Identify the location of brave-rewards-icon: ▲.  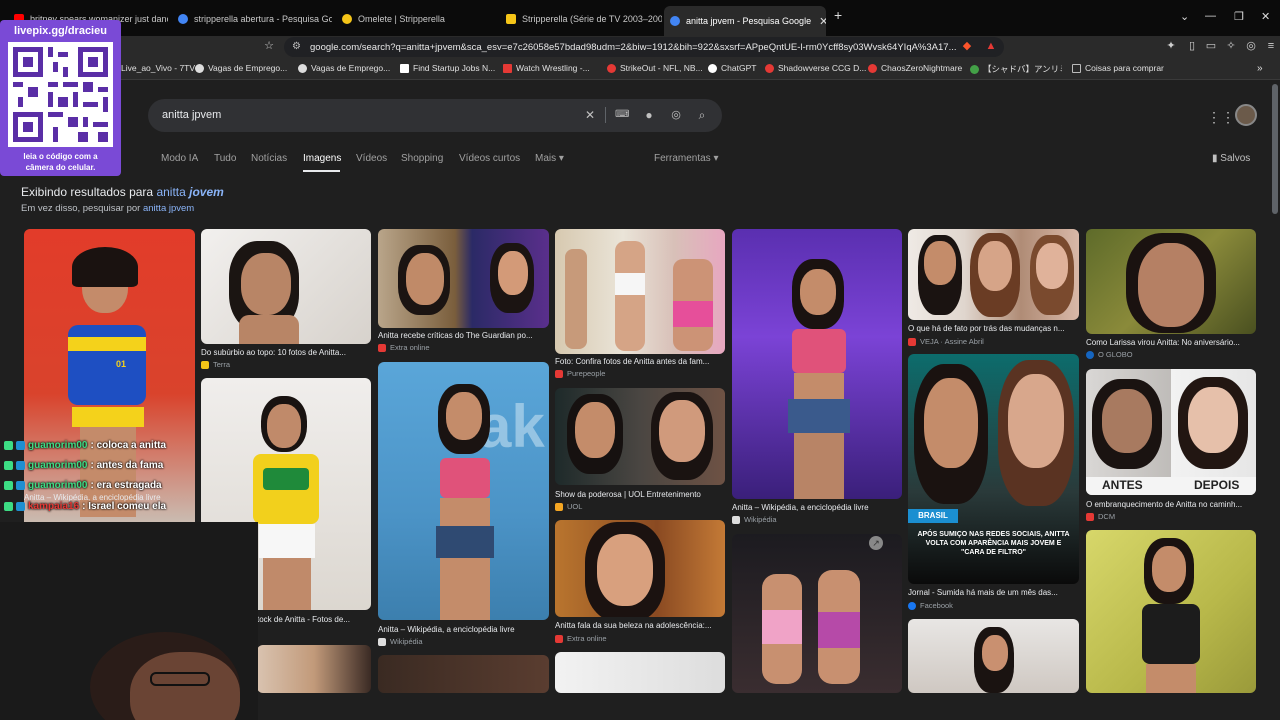
(991, 46).